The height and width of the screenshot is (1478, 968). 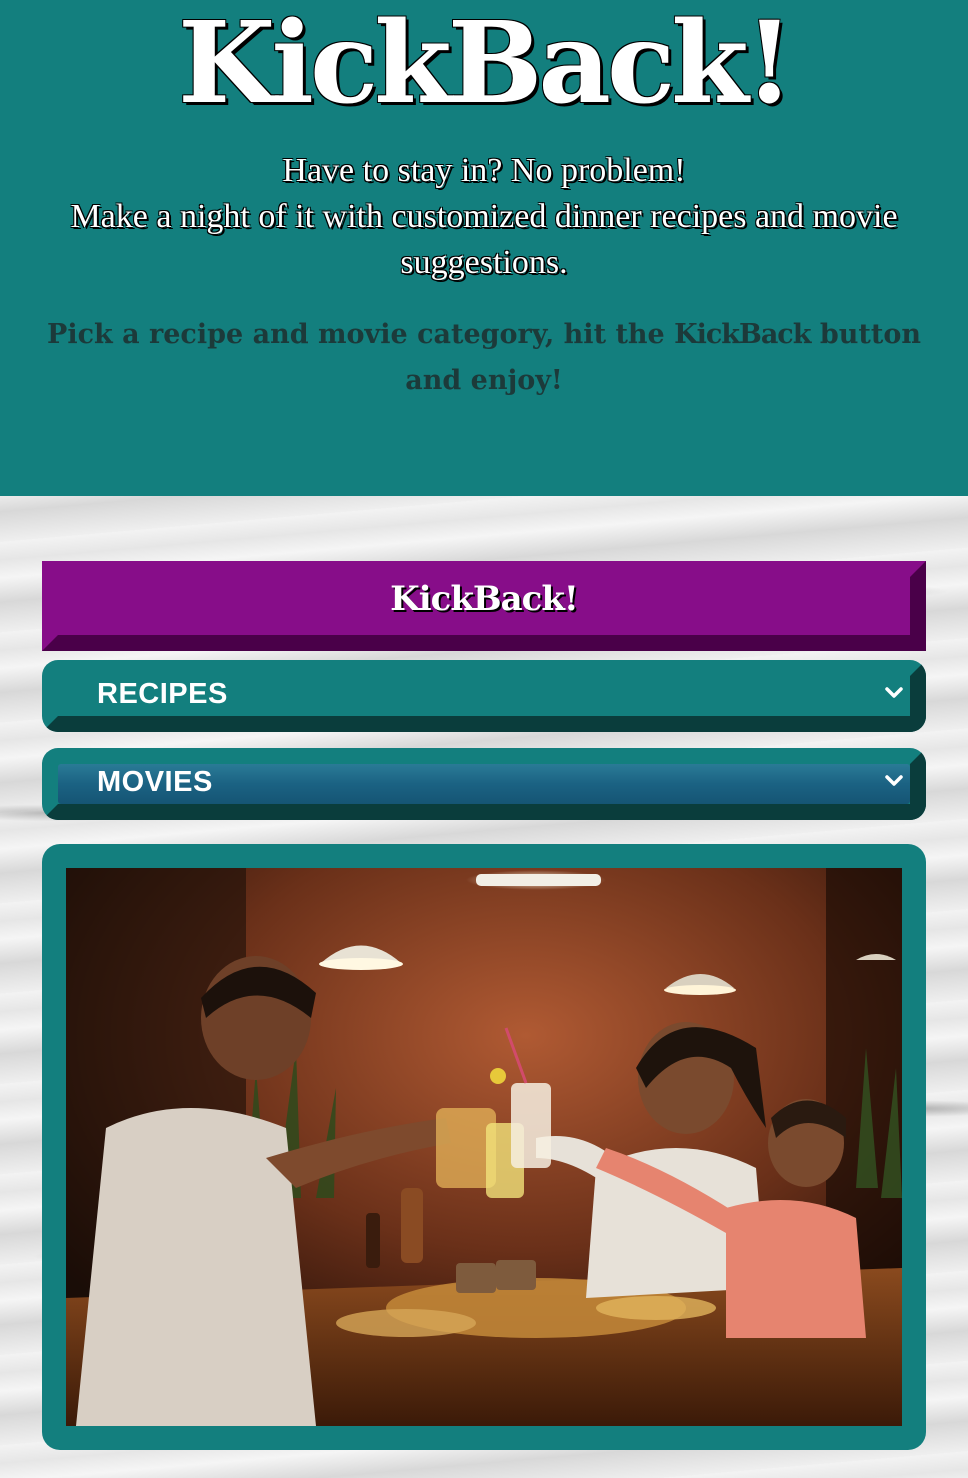 I want to click on instructions-brand: KickBack, so click(x=742, y=334).